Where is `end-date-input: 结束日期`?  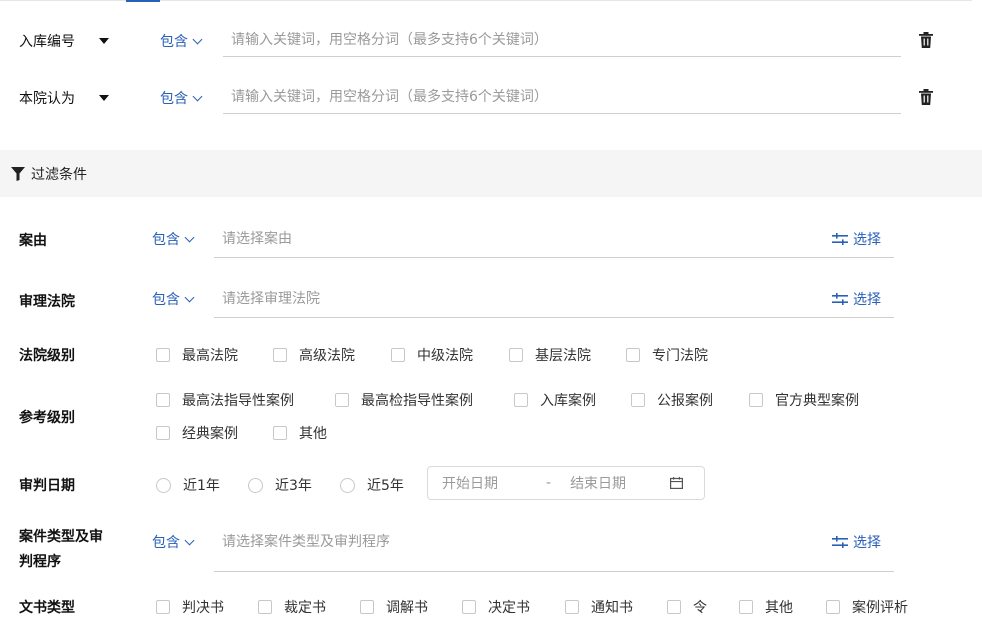 end-date-input: 结束日期 is located at coordinates (598, 483).